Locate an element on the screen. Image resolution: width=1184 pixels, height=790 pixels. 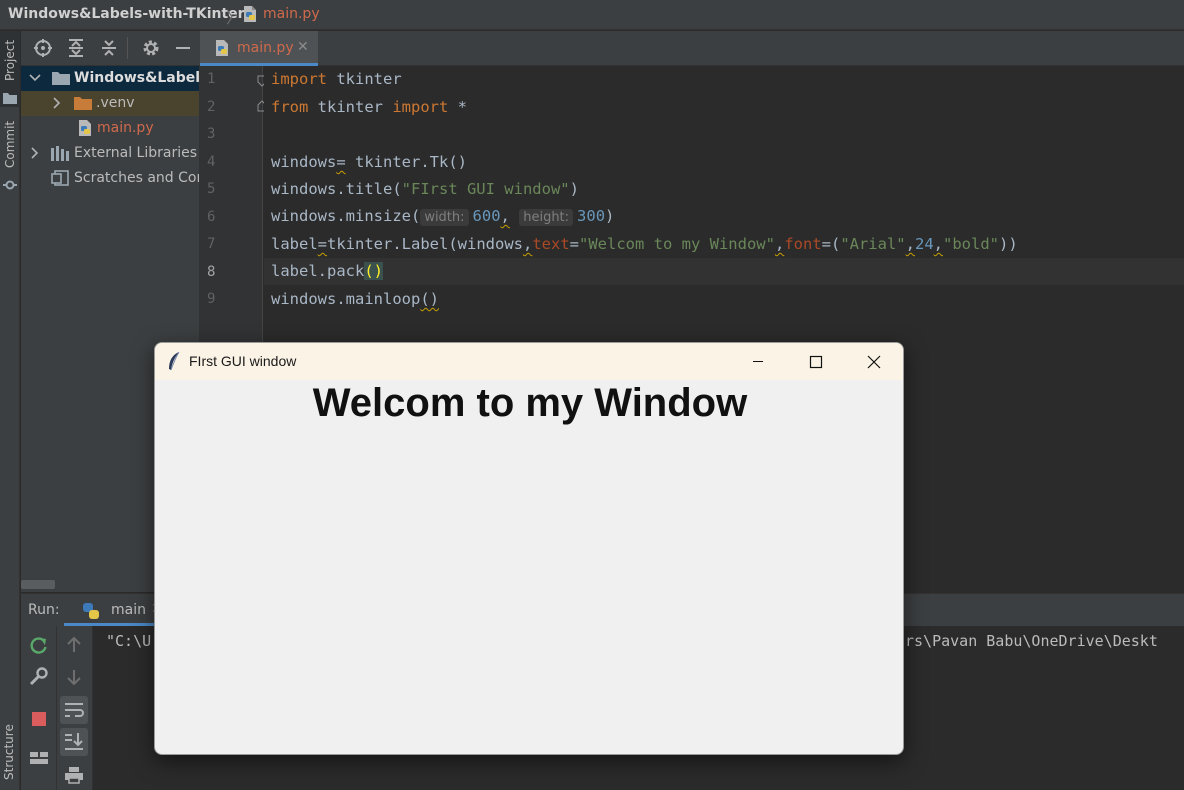
tree-item-label: .venv is located at coordinates (115, 103).